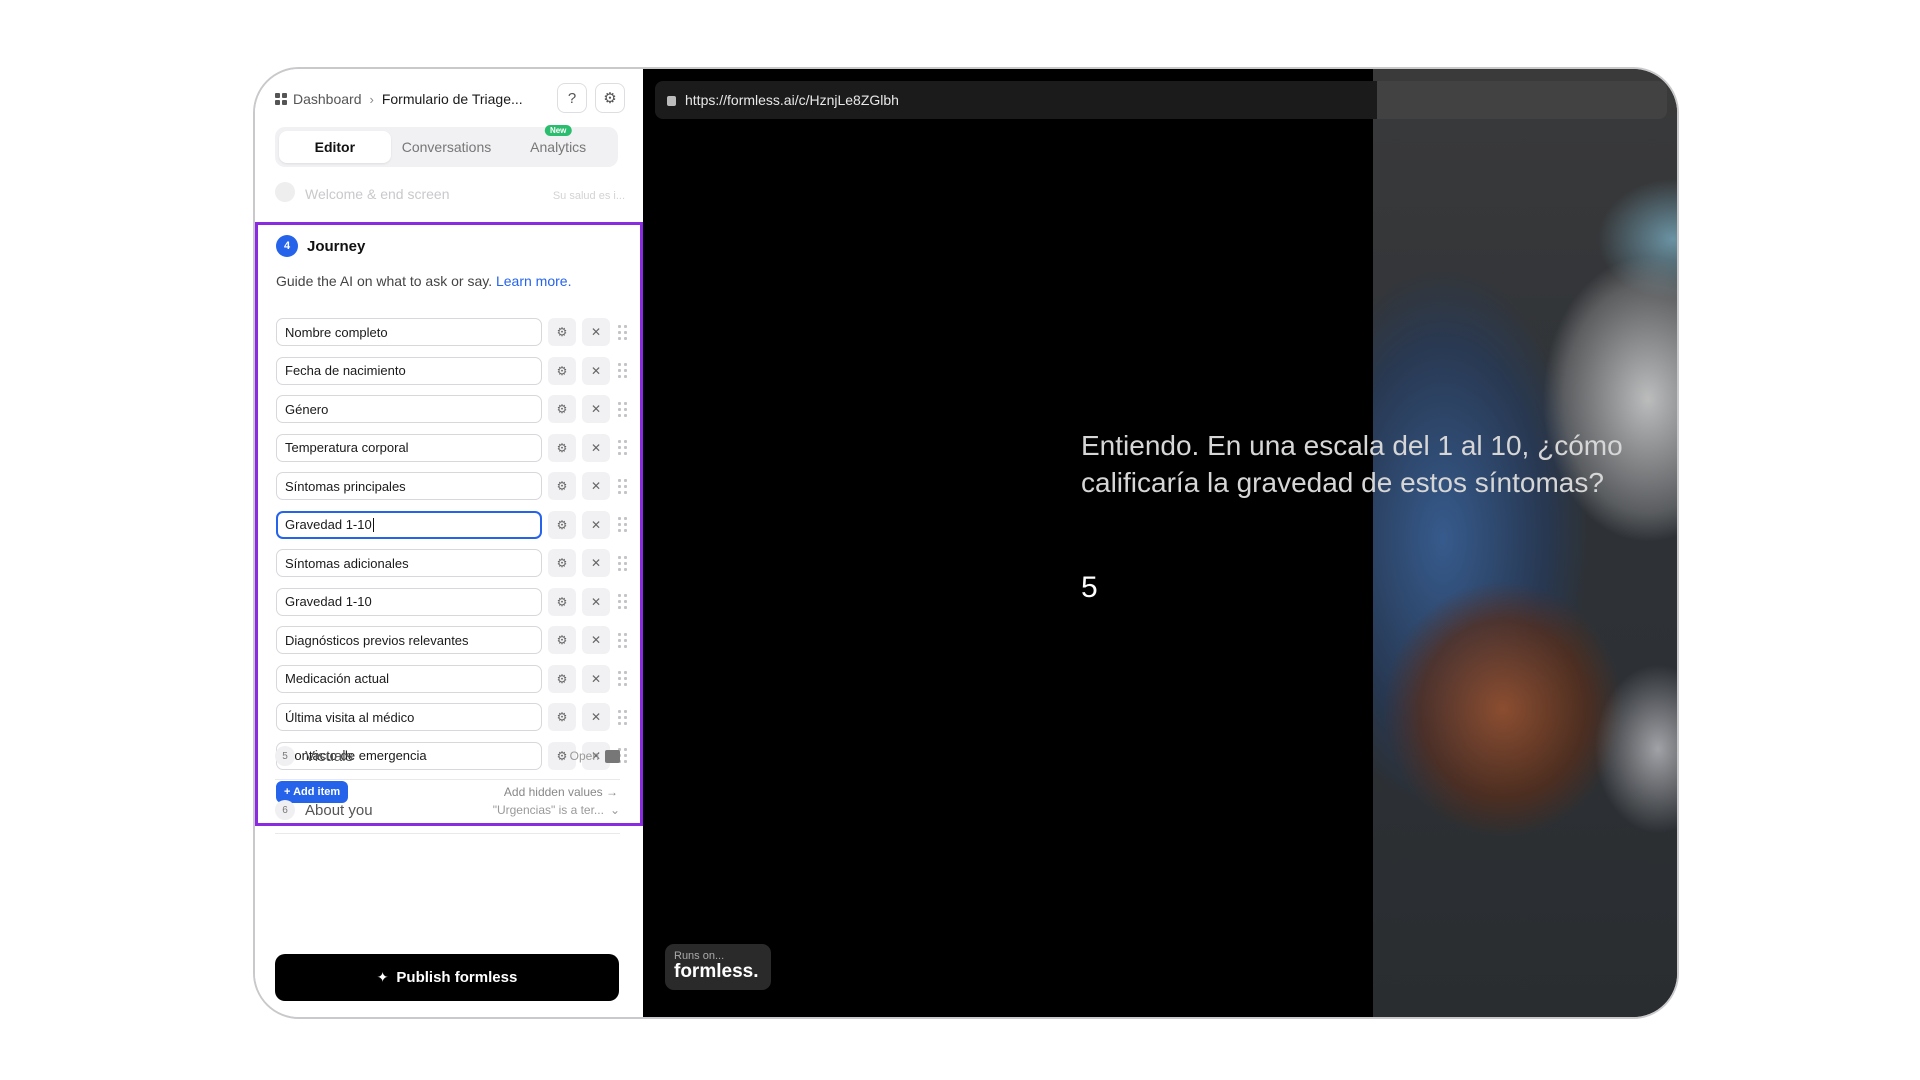 The image size is (1920, 1080). What do you see at coordinates (1089, 587) in the screenshot?
I see `user-answer: 5` at bounding box center [1089, 587].